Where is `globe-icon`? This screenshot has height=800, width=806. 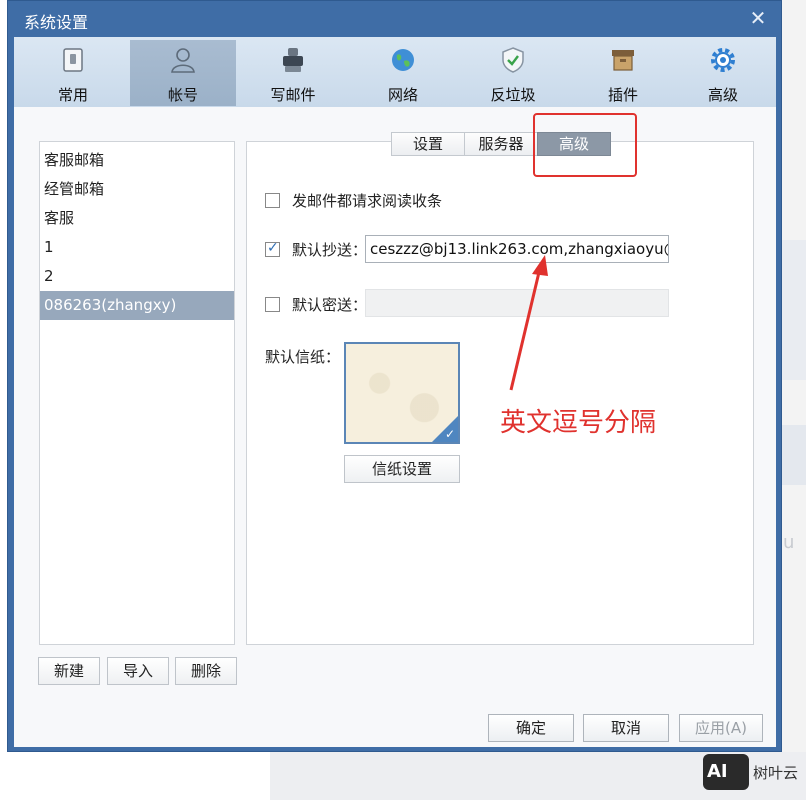
globe-icon is located at coordinates (403, 60).